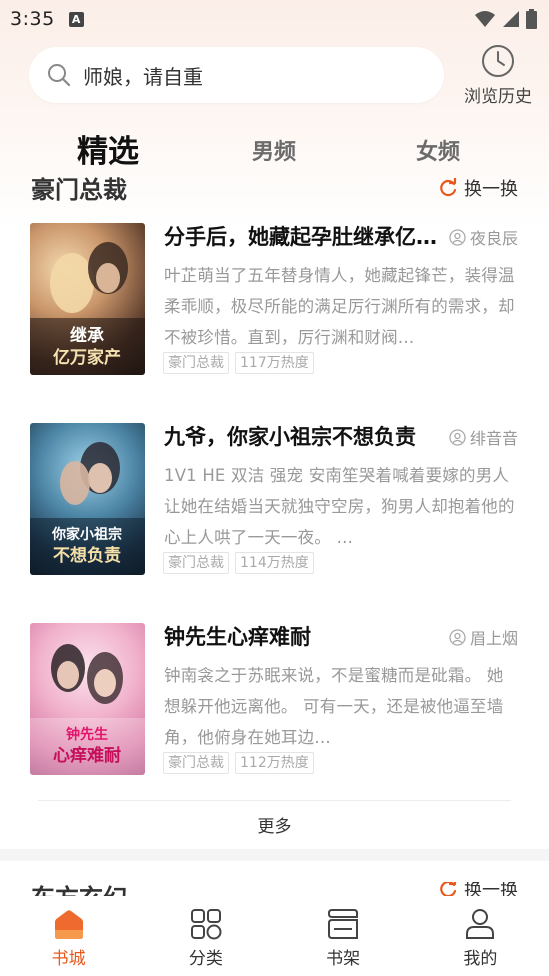 The width and height of the screenshot is (549, 976). I want to click on next-refresh-label: 换一换, so click(491, 889).